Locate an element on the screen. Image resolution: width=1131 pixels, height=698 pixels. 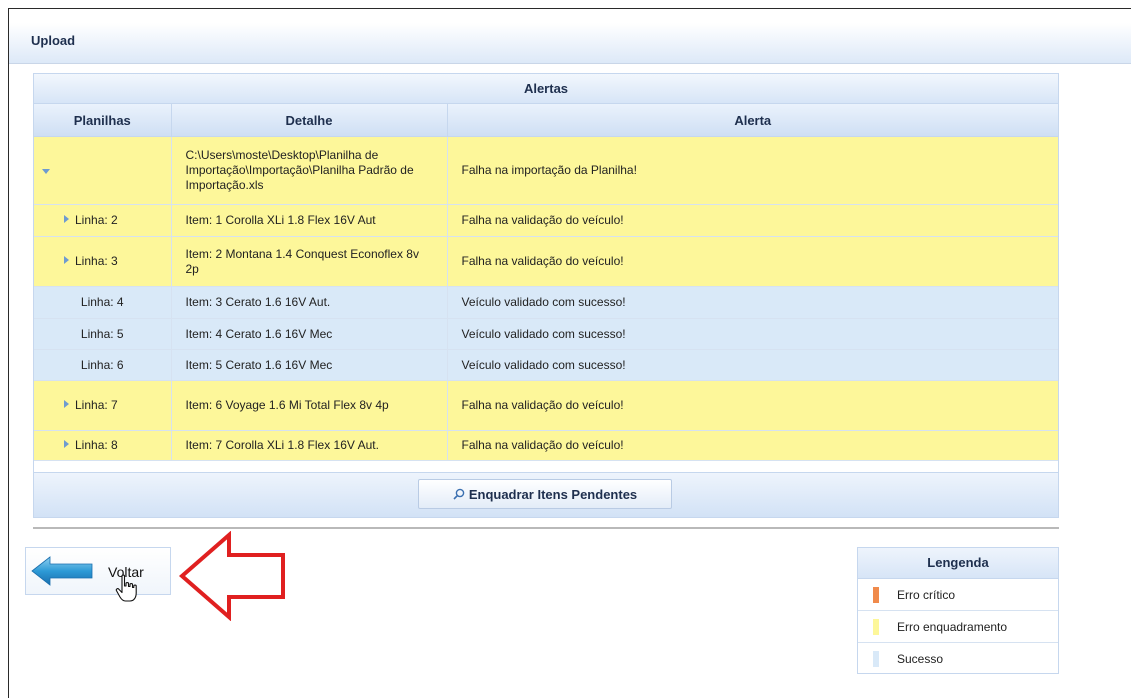
cell-sheet-label: Linha: 8 is located at coordinates (96, 445).